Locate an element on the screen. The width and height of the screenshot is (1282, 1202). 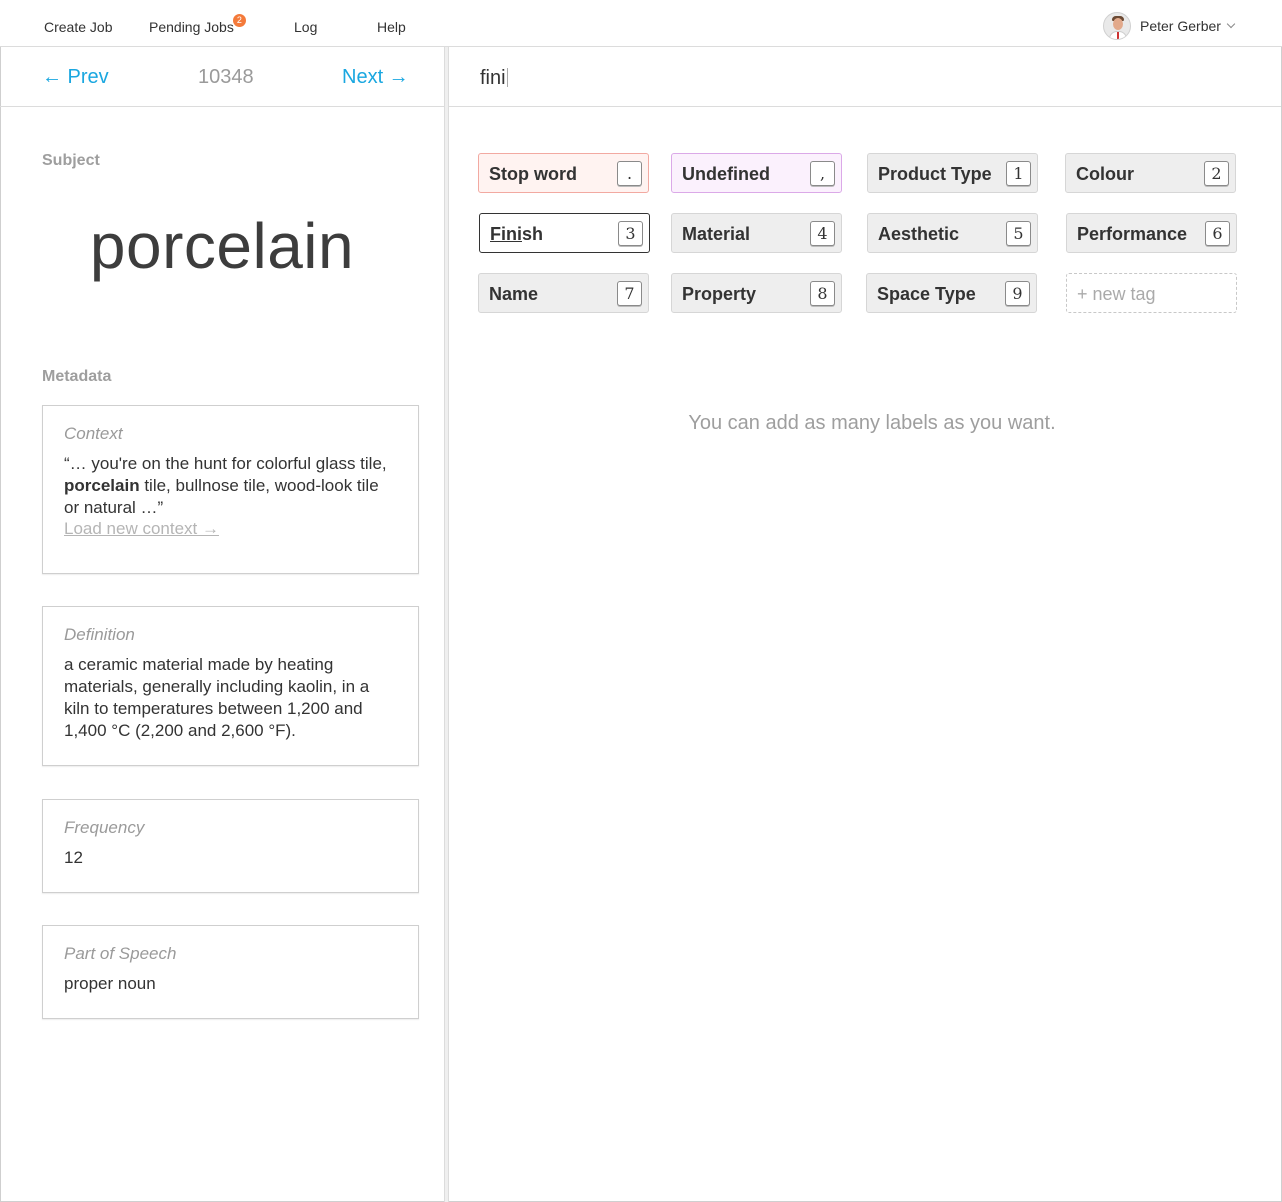
tag-label: Material is located at coordinates (716, 234).